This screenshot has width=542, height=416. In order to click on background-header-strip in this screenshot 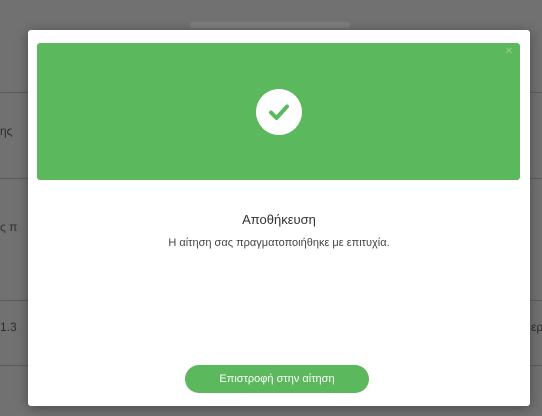, I will do `click(270, 25)`.